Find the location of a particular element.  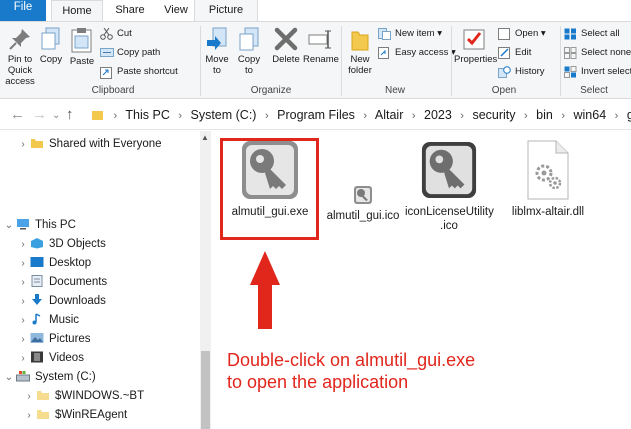

properties-check-icon is located at coordinates (474, 39).